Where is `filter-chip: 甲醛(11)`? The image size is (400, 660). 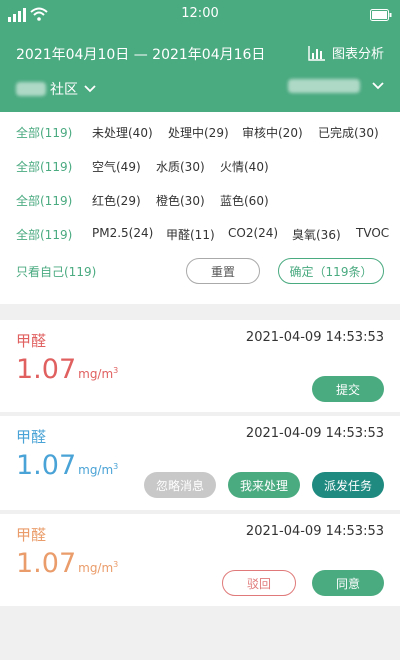
filter-chip: 甲醛(11) is located at coordinates (190, 234).